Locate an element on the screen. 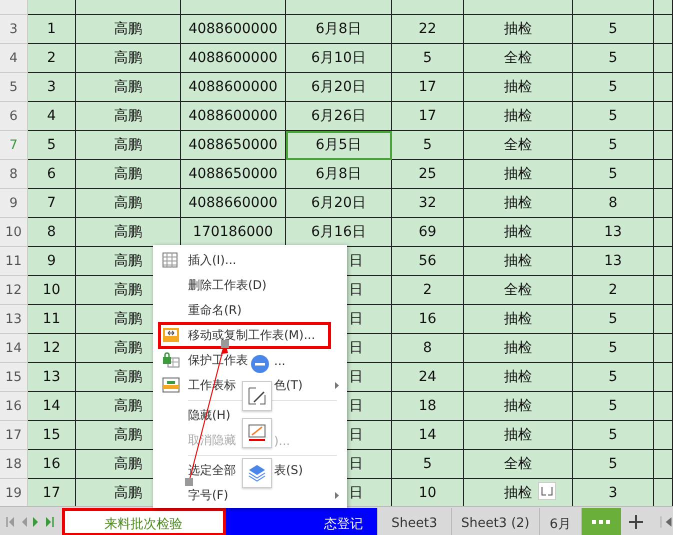  table-cell: 6 is located at coordinates (52, 174).